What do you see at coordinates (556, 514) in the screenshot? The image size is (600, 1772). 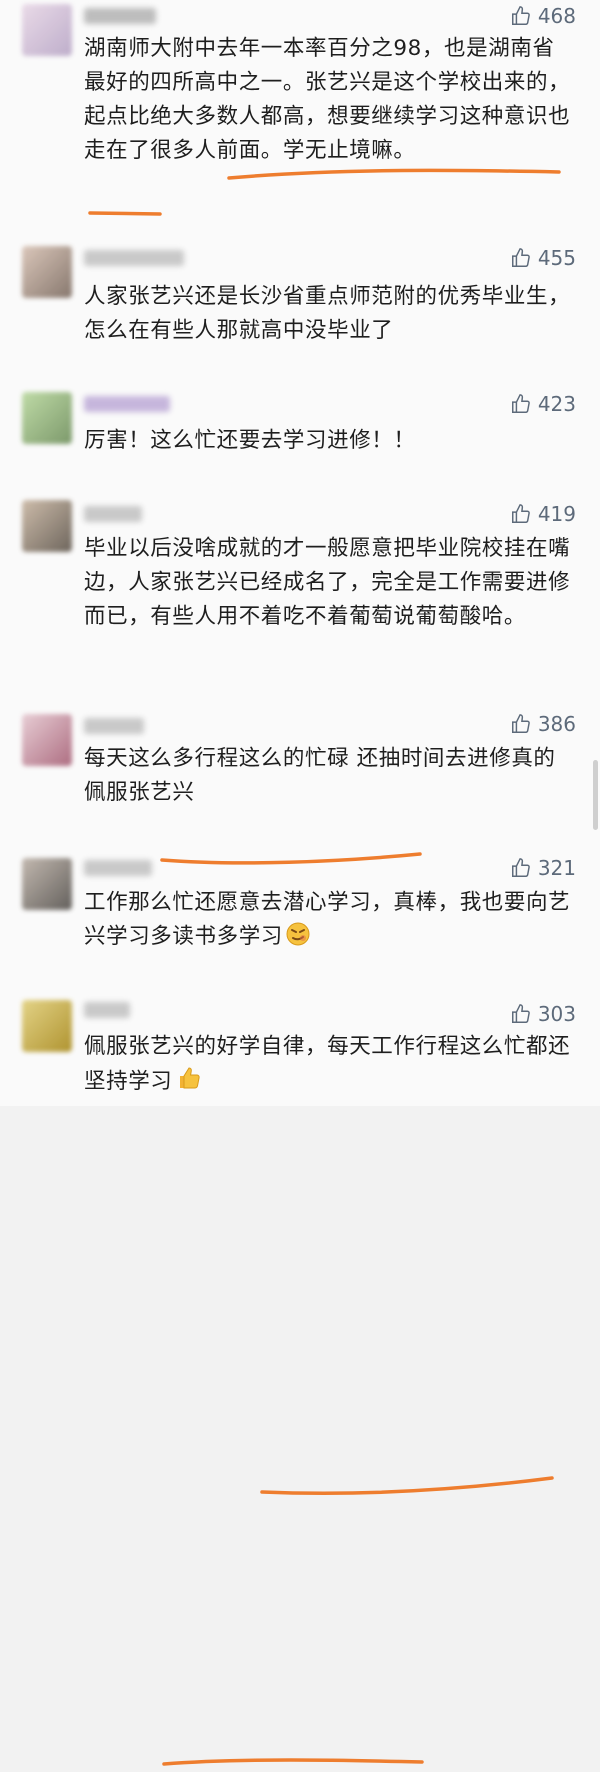 I see `like-count: 419` at bounding box center [556, 514].